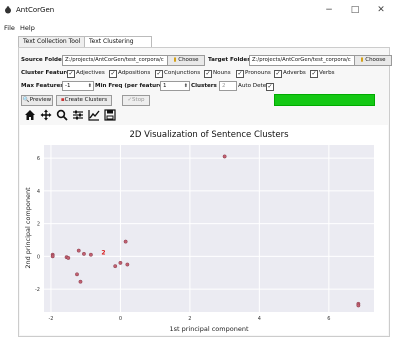  What do you see at coordinates (189, 319) in the screenshot?
I see `x-tick-label: 2` at bounding box center [189, 319].